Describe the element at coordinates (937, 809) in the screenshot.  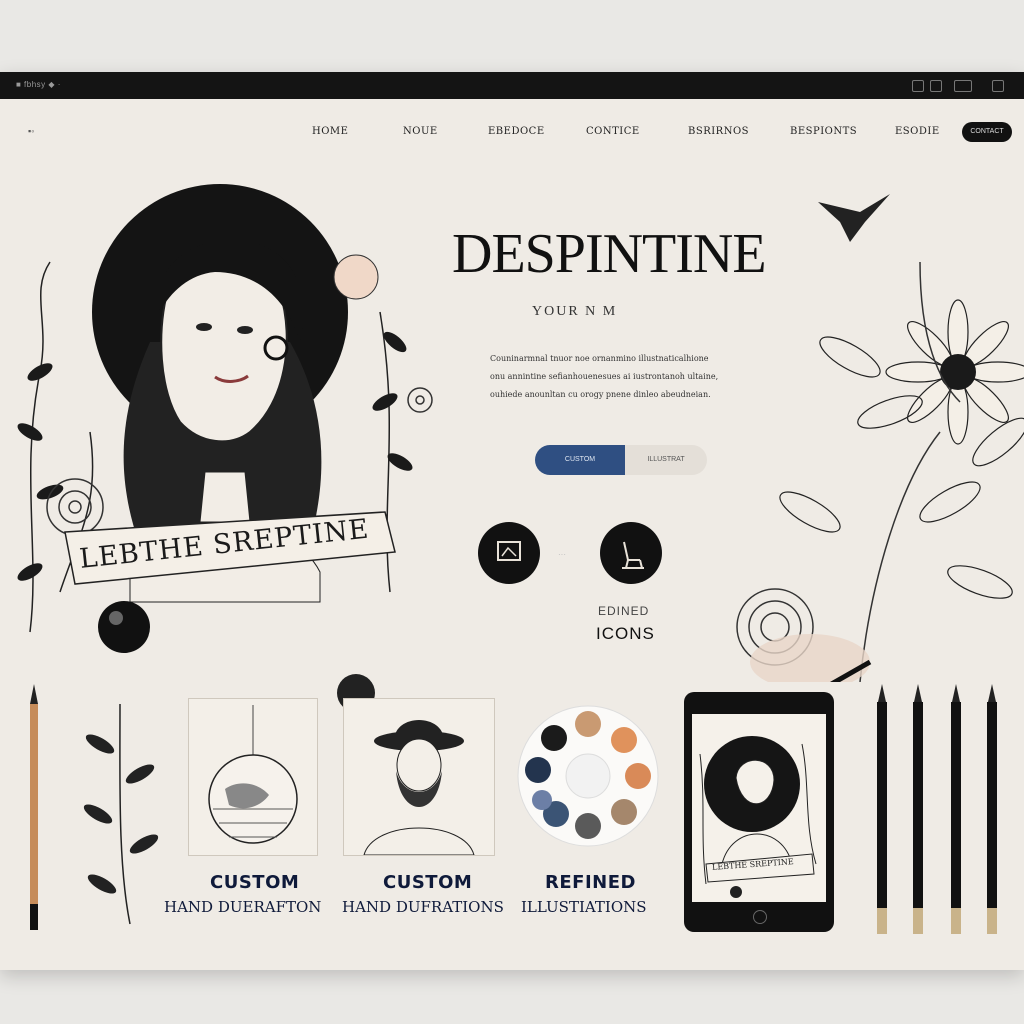
I see `pencil-set` at that location.